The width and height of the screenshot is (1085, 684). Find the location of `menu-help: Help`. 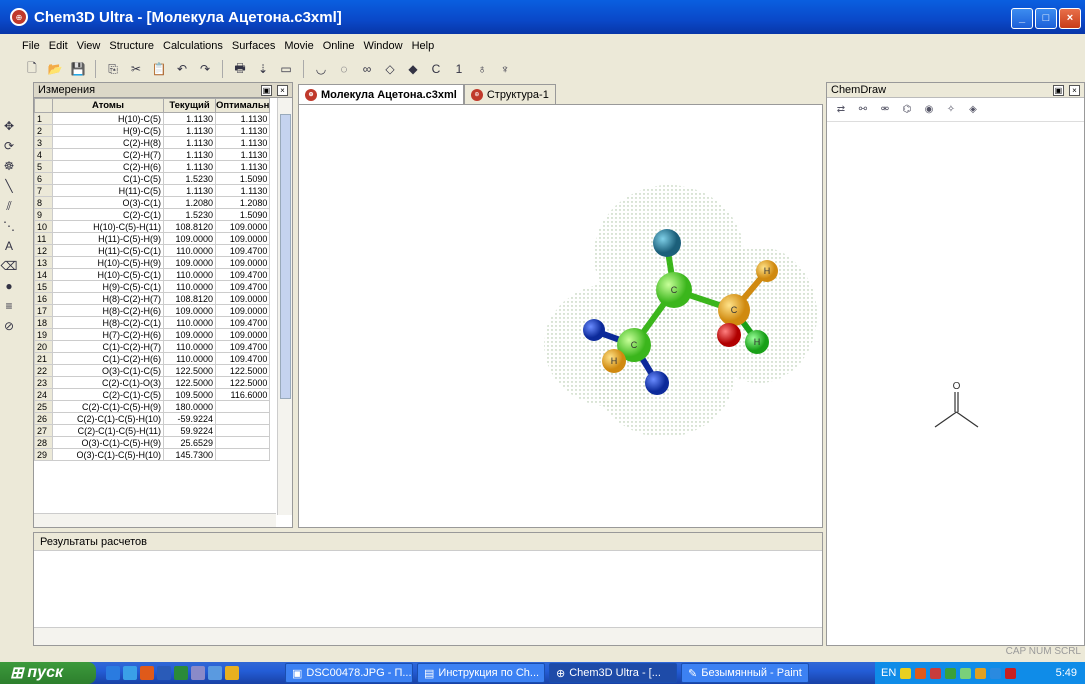

menu-help: Help is located at coordinates (423, 46).